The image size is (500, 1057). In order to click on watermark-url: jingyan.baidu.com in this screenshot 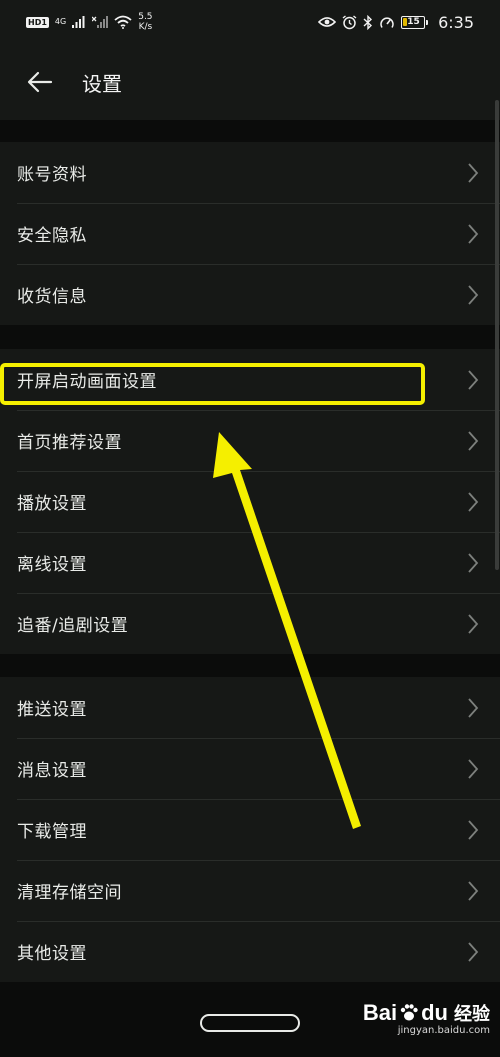, I will do `click(443, 1030)`.